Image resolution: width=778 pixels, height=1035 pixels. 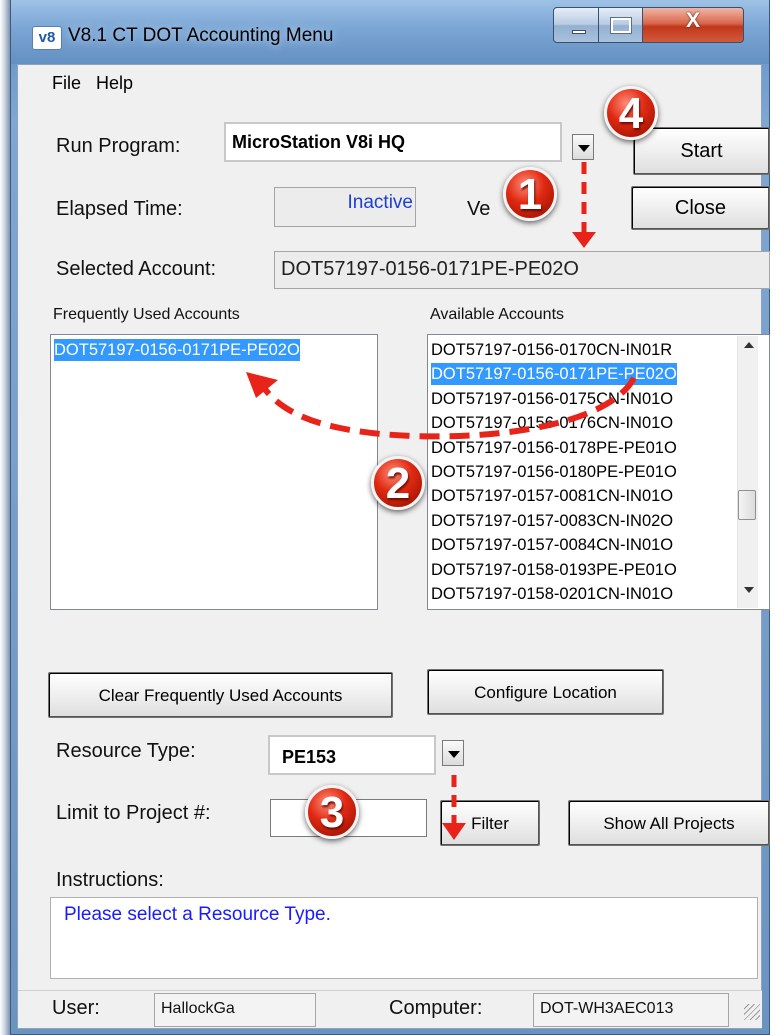 I want to click on arrowhead-frequent-list, so click(x=262, y=385).